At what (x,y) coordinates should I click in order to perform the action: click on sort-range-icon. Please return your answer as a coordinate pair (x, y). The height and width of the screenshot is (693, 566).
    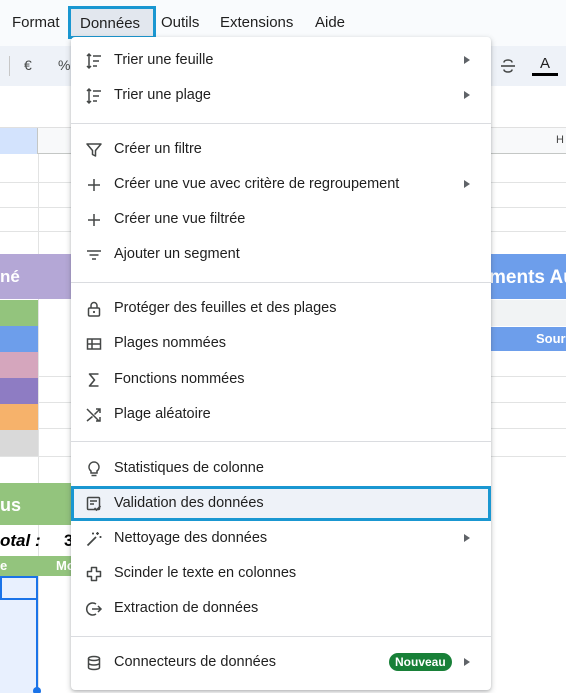
    Looking at the image, I should click on (94, 96).